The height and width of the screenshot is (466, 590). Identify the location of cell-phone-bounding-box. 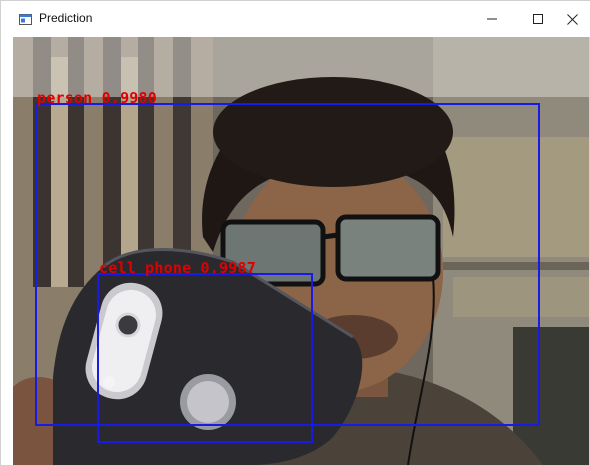
(205, 358).